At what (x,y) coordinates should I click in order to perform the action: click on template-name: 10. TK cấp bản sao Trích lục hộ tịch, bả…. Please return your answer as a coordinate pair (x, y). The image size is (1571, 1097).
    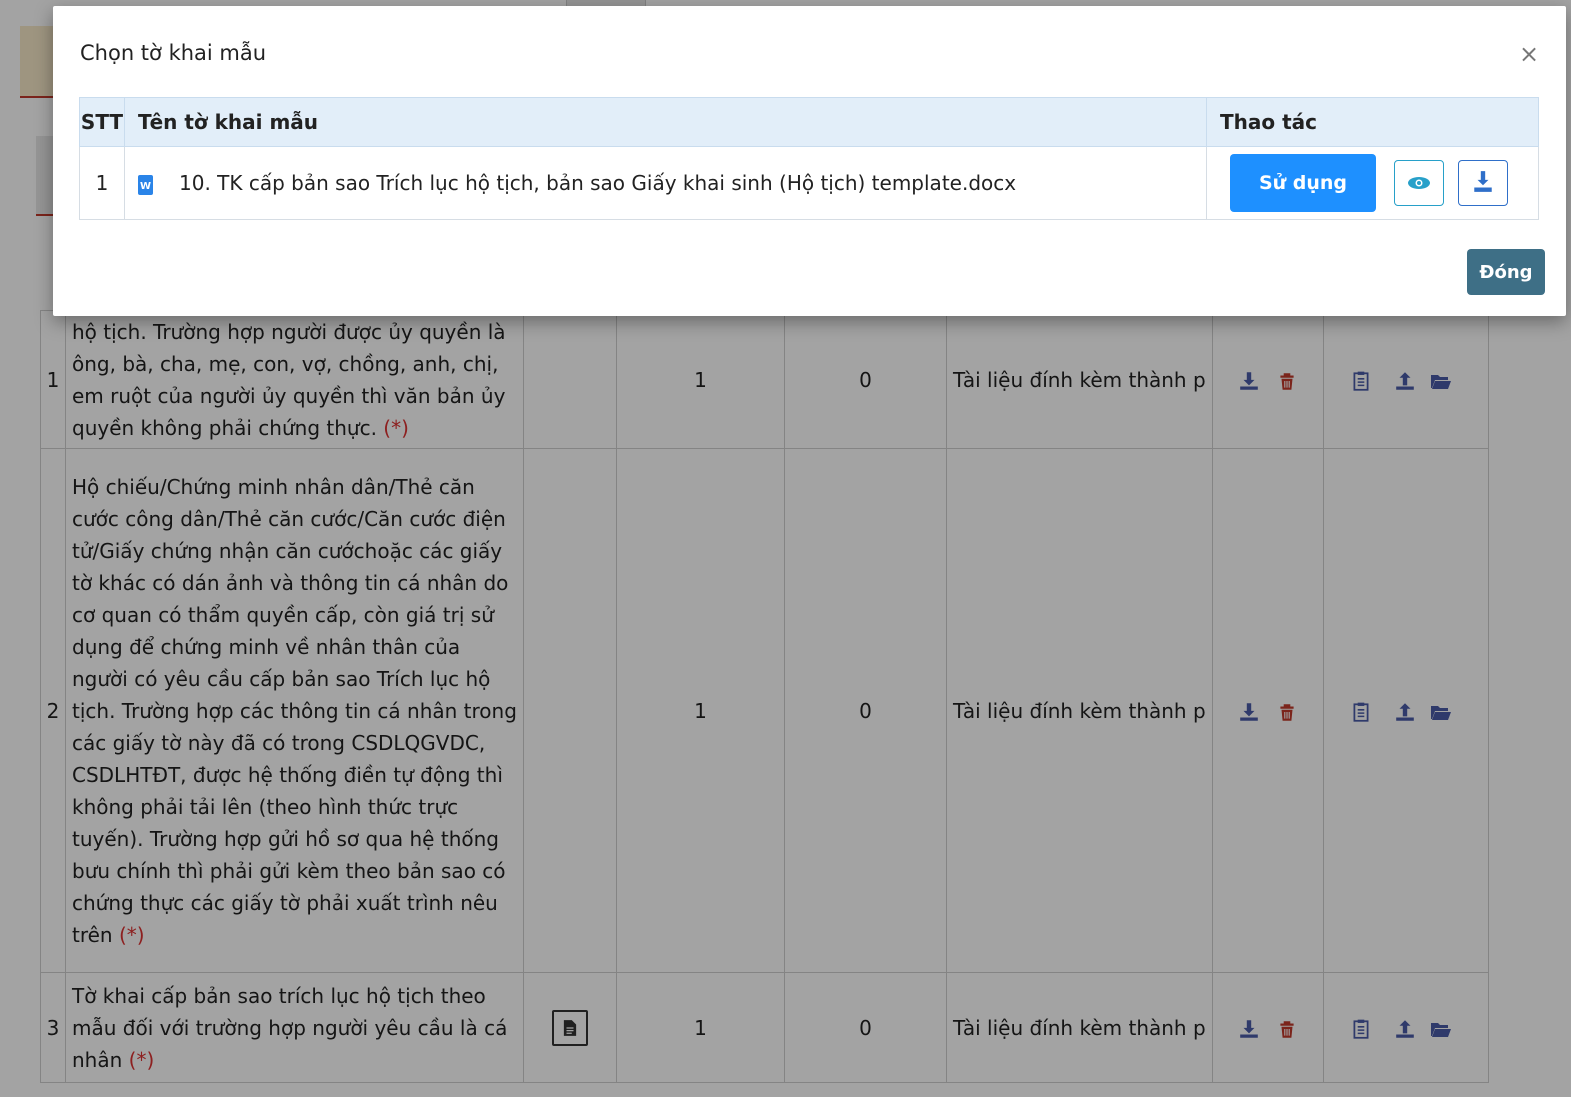
    Looking at the image, I should click on (598, 183).